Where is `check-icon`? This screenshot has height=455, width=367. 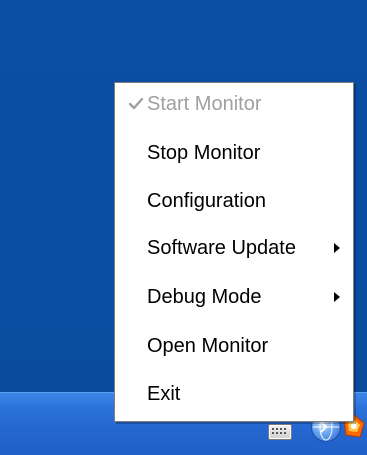 check-icon is located at coordinates (136, 104).